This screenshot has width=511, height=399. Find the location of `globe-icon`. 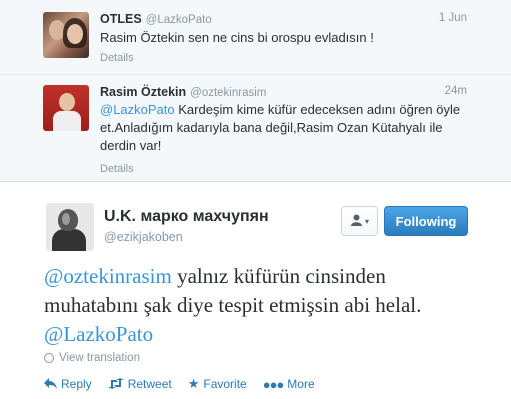

globe-icon is located at coordinates (49, 358).